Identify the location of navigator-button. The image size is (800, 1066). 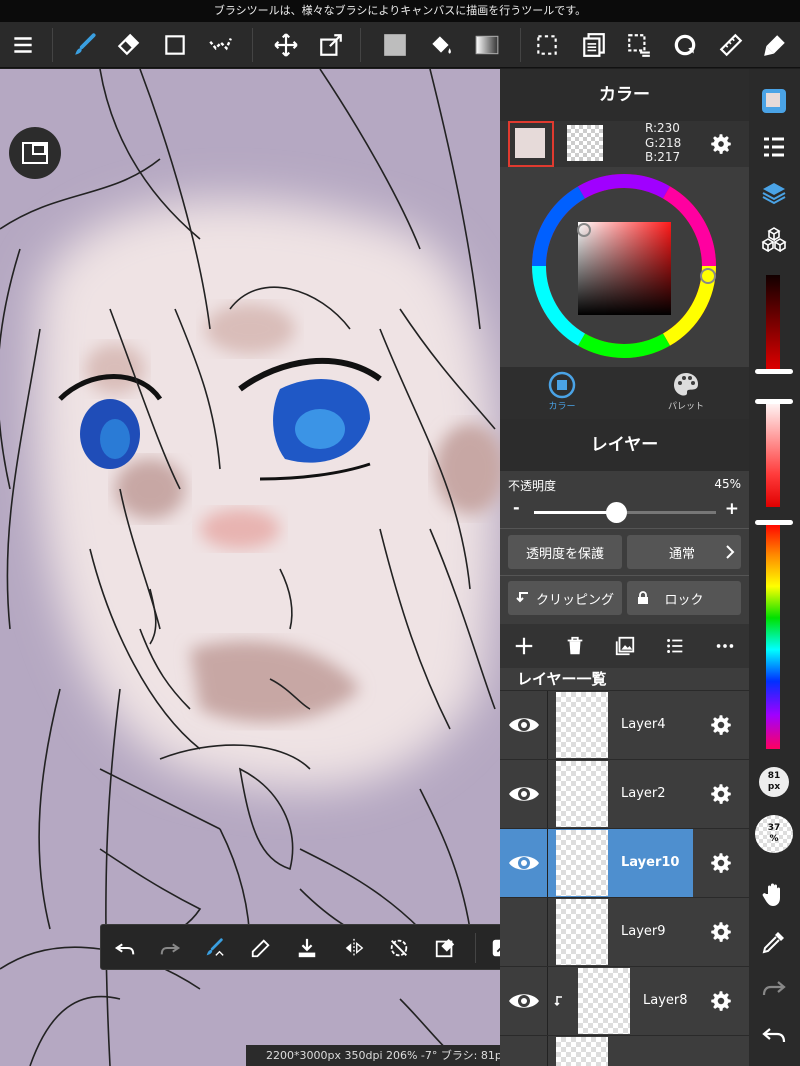
(35, 153).